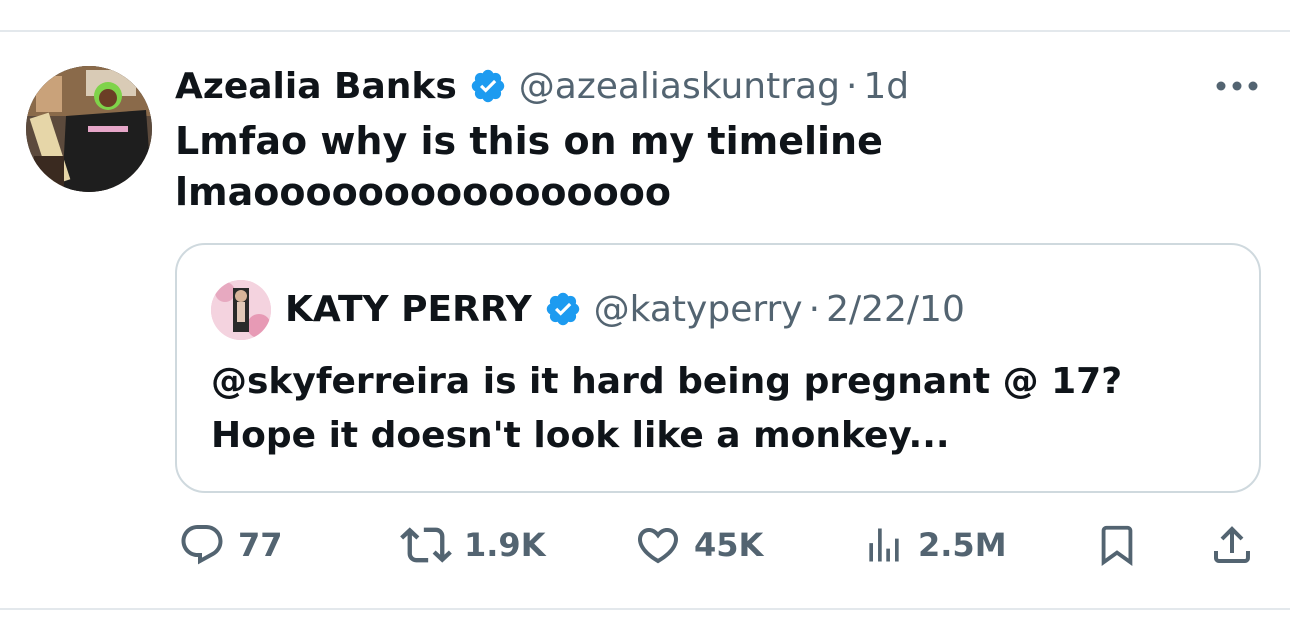  What do you see at coordinates (658, 546) in the screenshot?
I see `heart-icon` at bounding box center [658, 546].